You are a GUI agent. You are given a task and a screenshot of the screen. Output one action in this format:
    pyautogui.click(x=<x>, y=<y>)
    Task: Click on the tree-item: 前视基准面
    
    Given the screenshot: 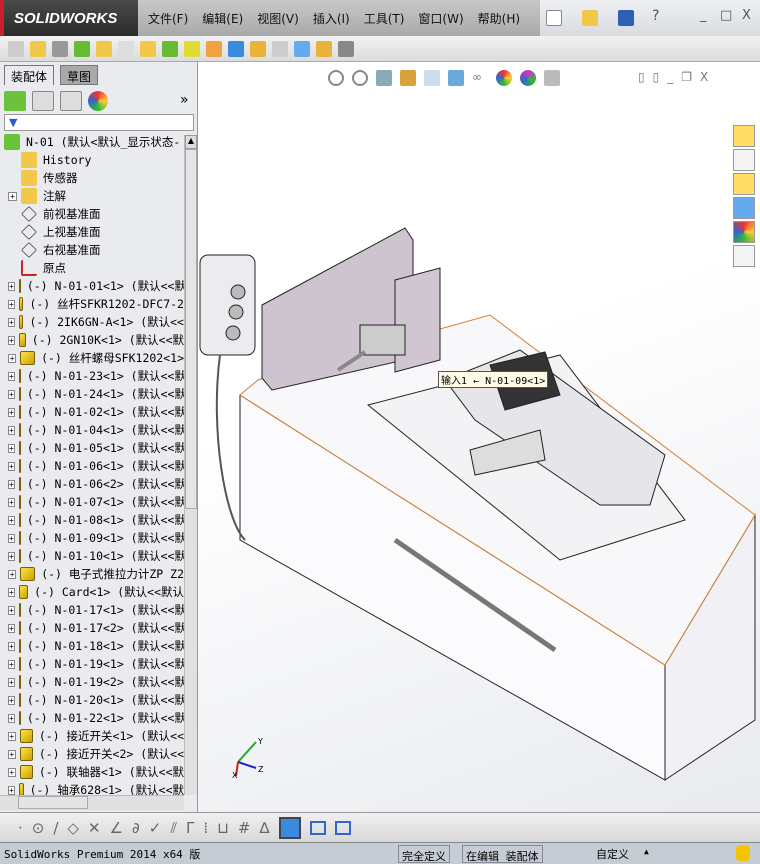 What is the action you would take?
    pyautogui.click(x=92, y=214)
    